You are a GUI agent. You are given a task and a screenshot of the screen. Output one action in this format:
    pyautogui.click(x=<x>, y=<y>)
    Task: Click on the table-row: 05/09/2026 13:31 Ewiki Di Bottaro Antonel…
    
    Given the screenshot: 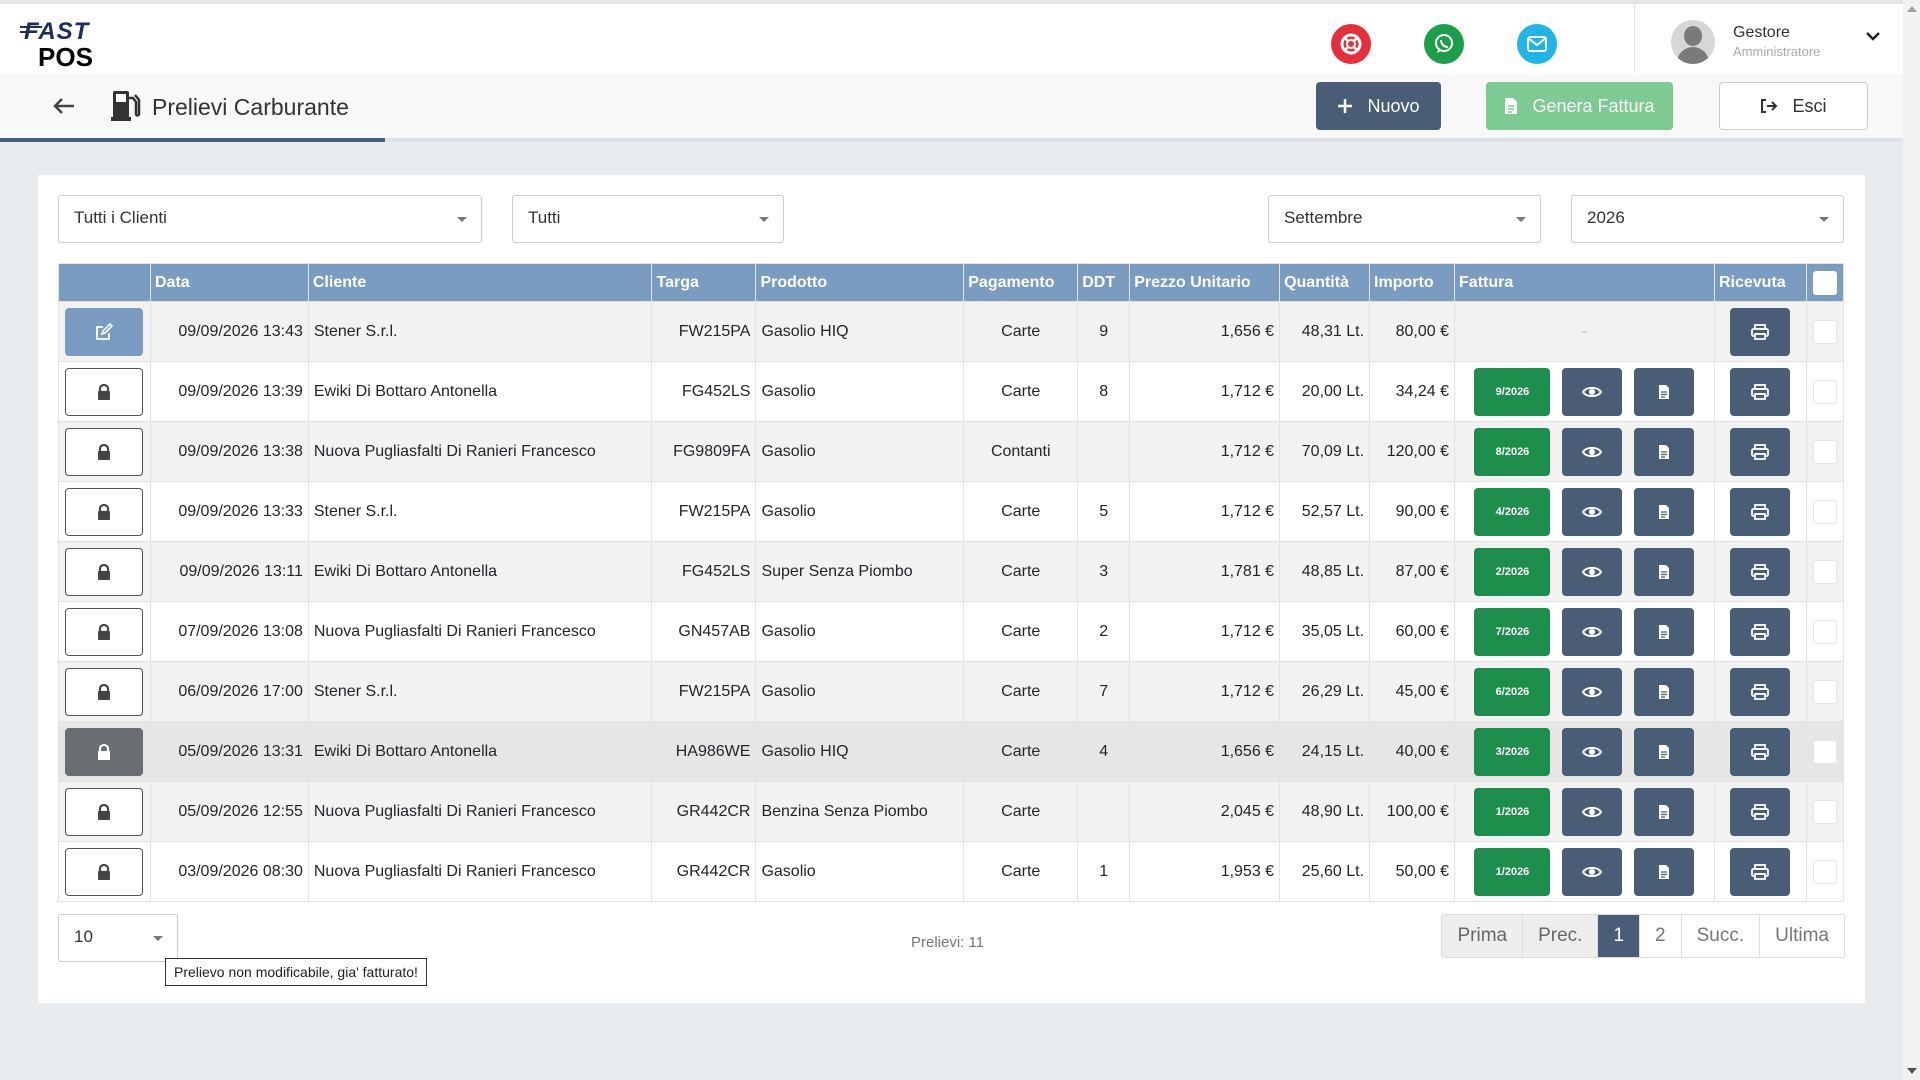 What is the action you would take?
    pyautogui.click(x=951, y=751)
    